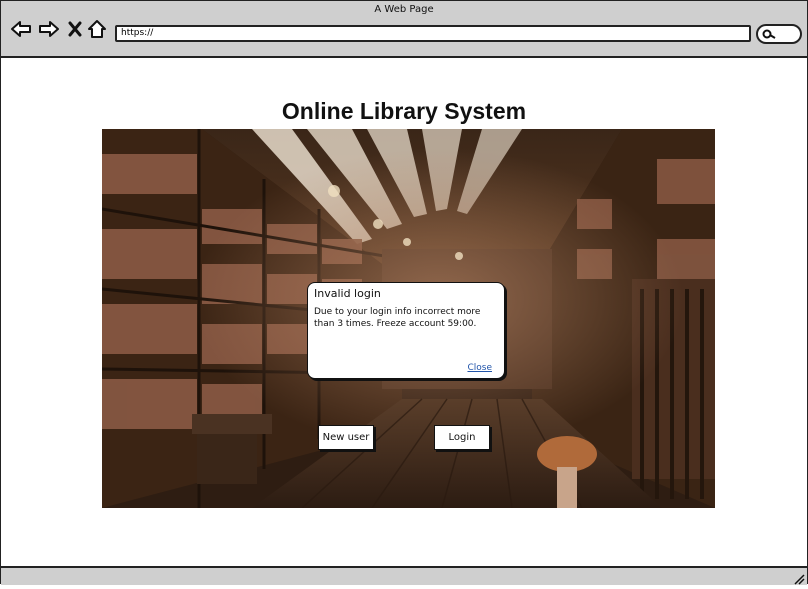 This screenshot has height=589, width=808. What do you see at coordinates (769, 34) in the screenshot?
I see `search-icon` at bounding box center [769, 34].